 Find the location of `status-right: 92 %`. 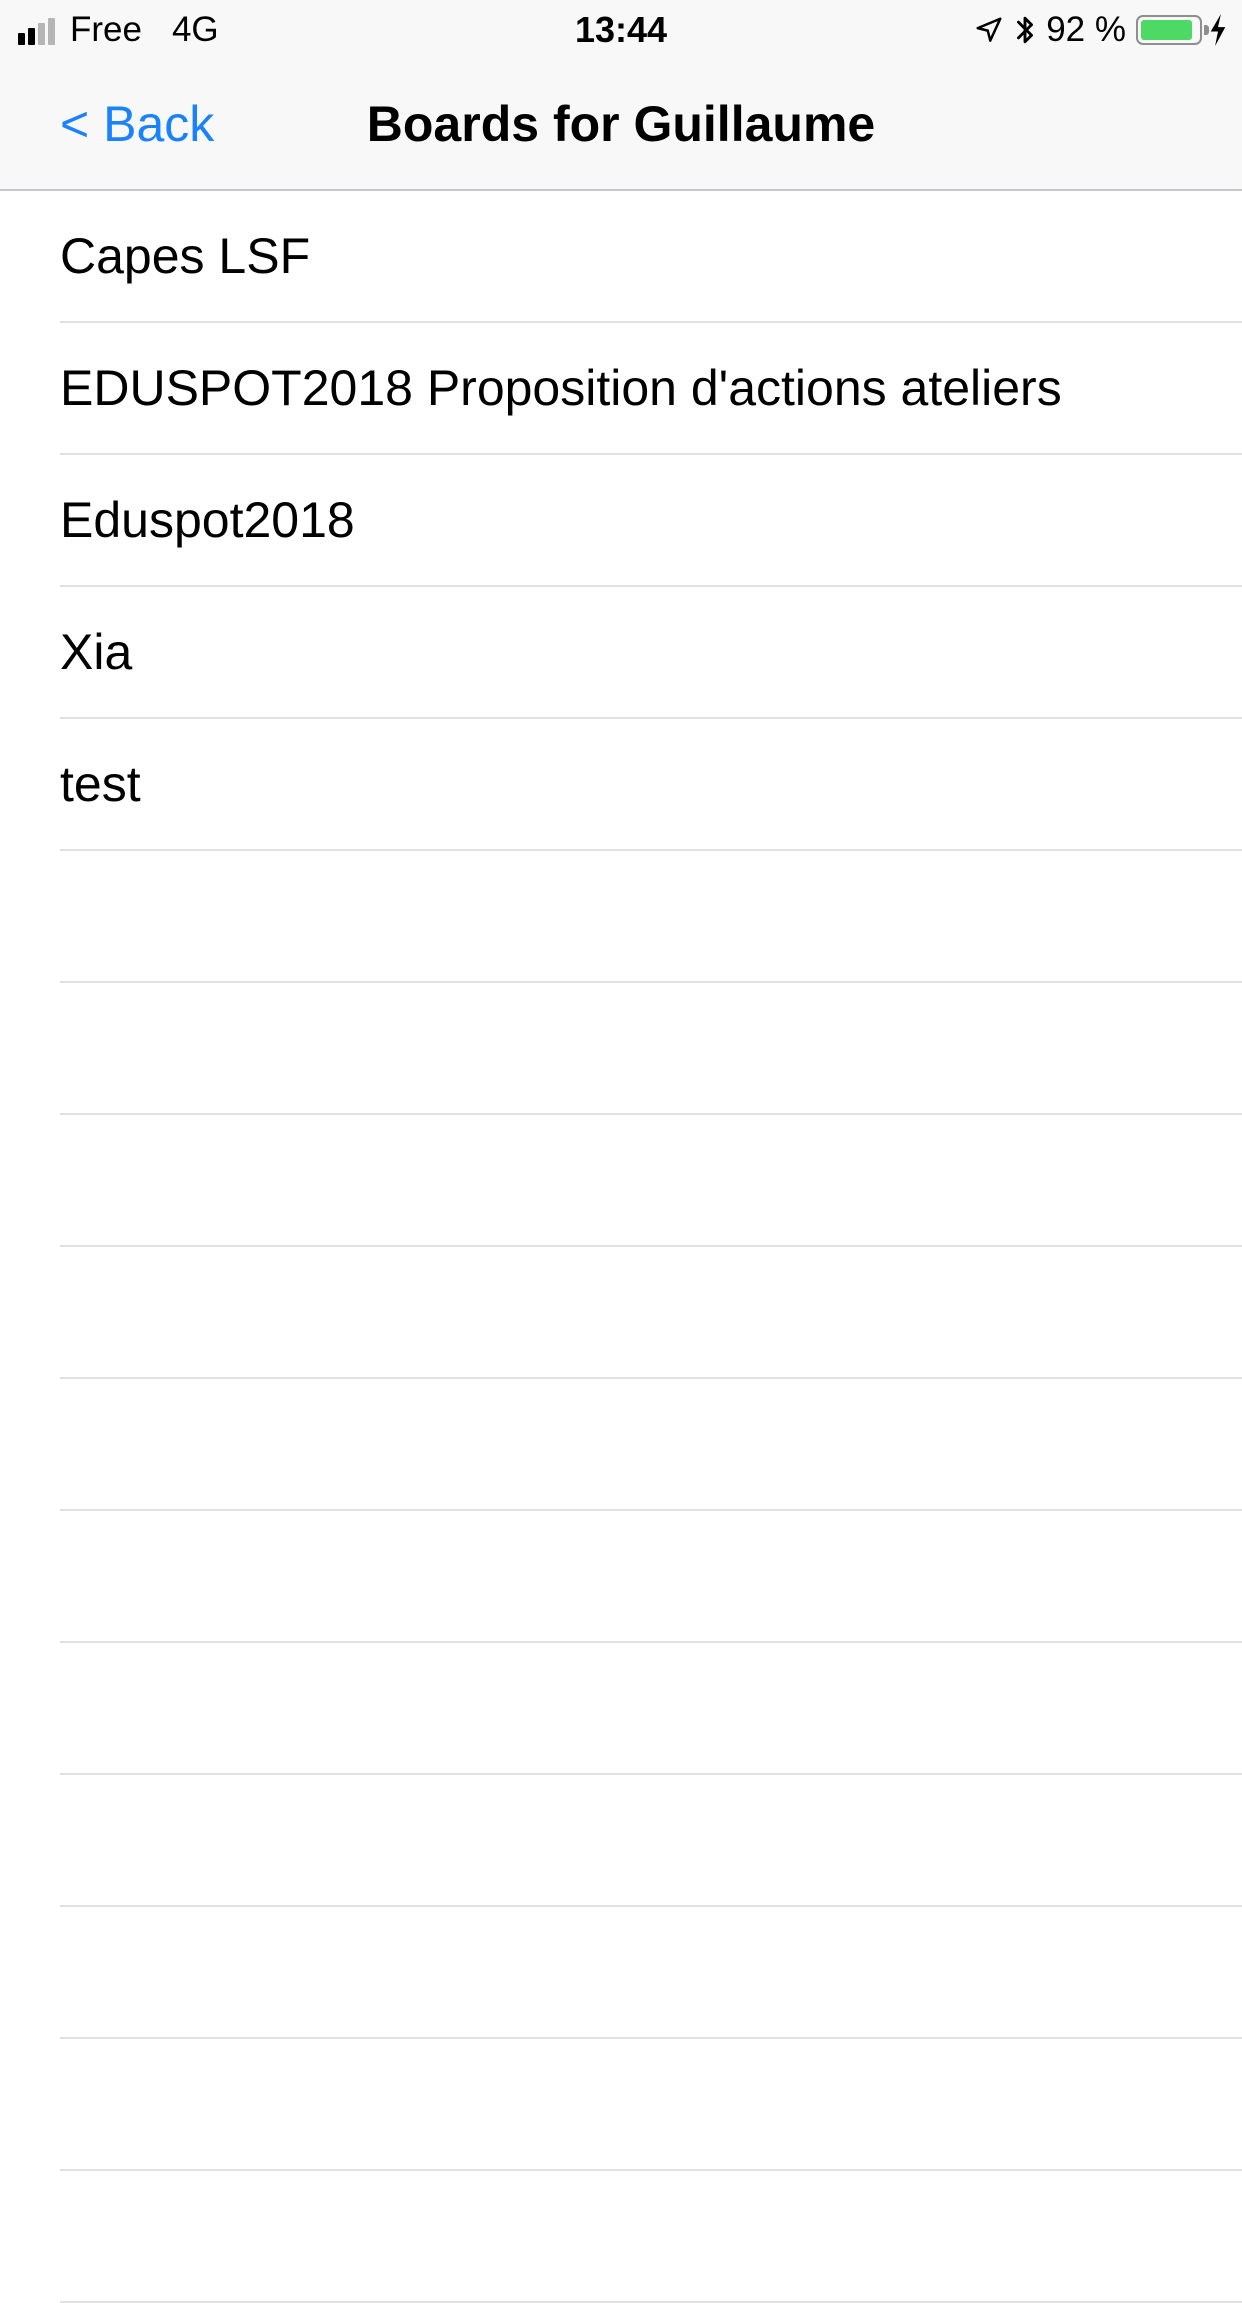

status-right: 92 % is located at coordinates (1101, 30).